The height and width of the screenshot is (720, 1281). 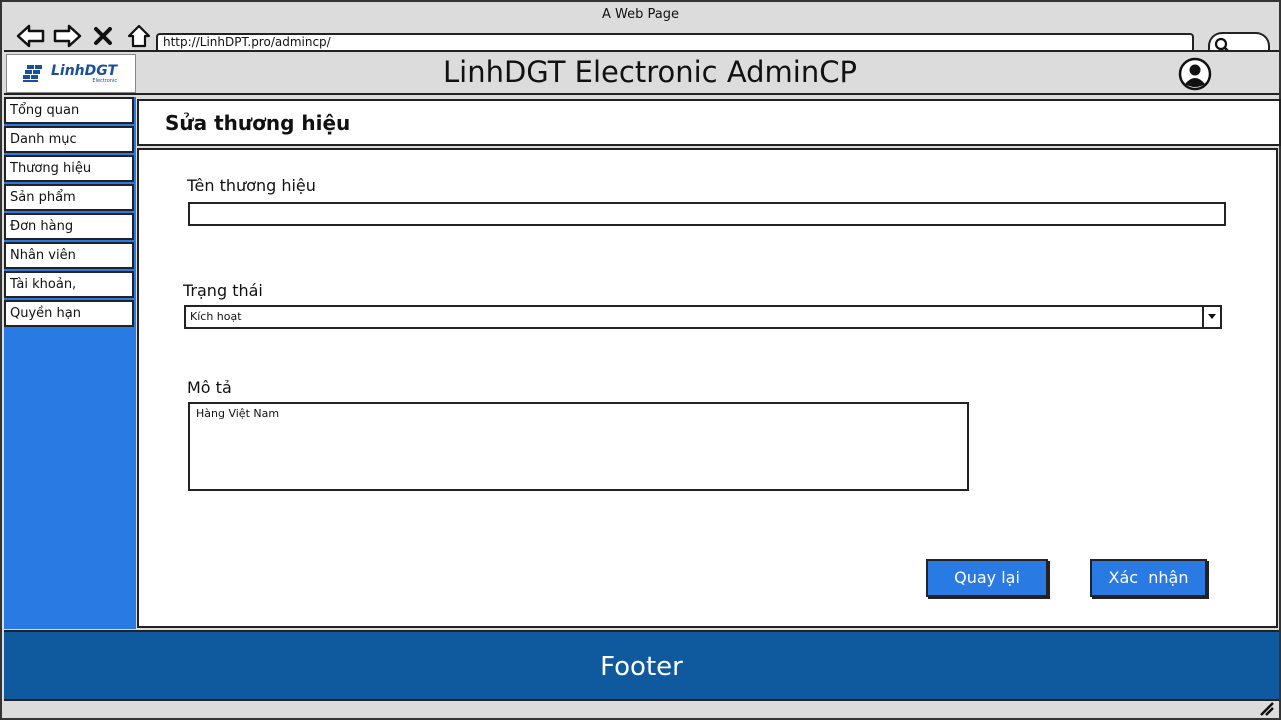 I want to click on sidebar-item-brands: Thương hiệu, so click(x=69, y=168).